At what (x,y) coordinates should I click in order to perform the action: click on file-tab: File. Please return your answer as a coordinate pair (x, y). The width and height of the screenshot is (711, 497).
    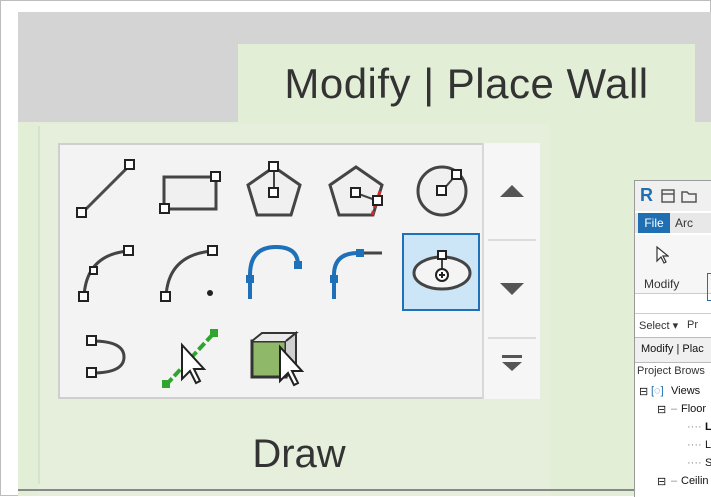
    Looking at the image, I should click on (654, 223).